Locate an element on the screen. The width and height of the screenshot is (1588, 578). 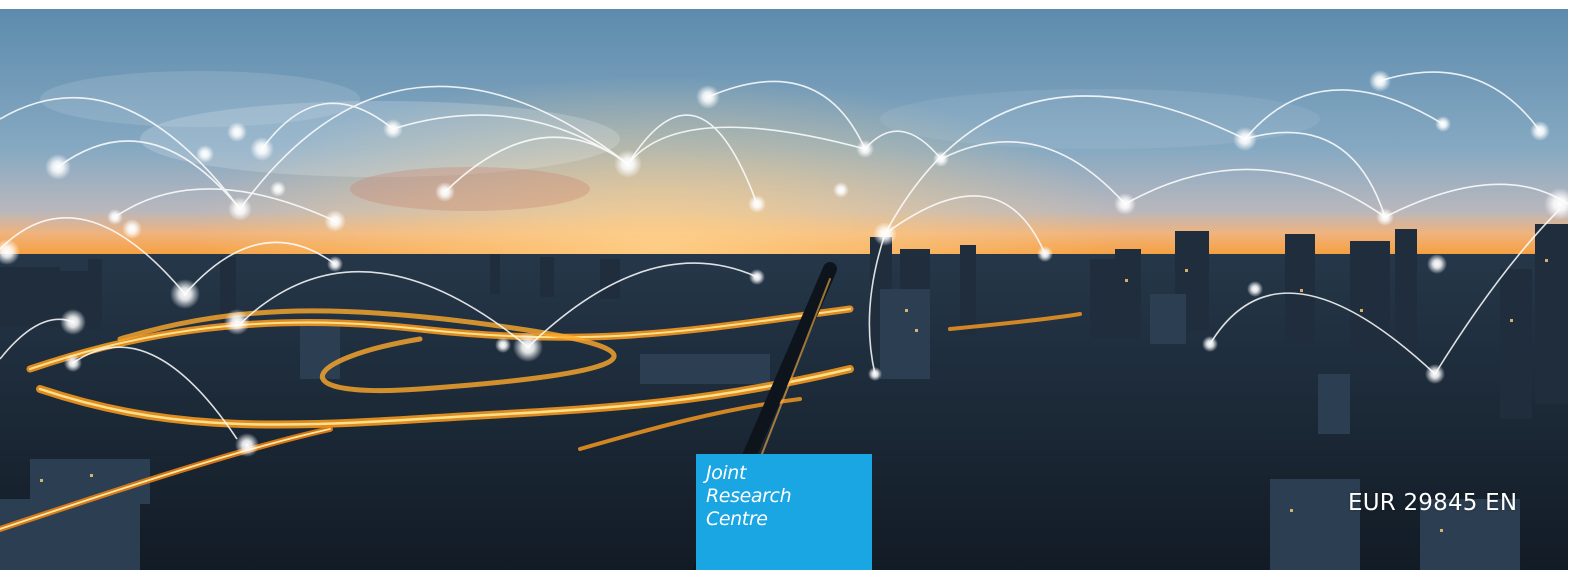
jrc-logo-line: Centre is located at coordinates (737, 519).